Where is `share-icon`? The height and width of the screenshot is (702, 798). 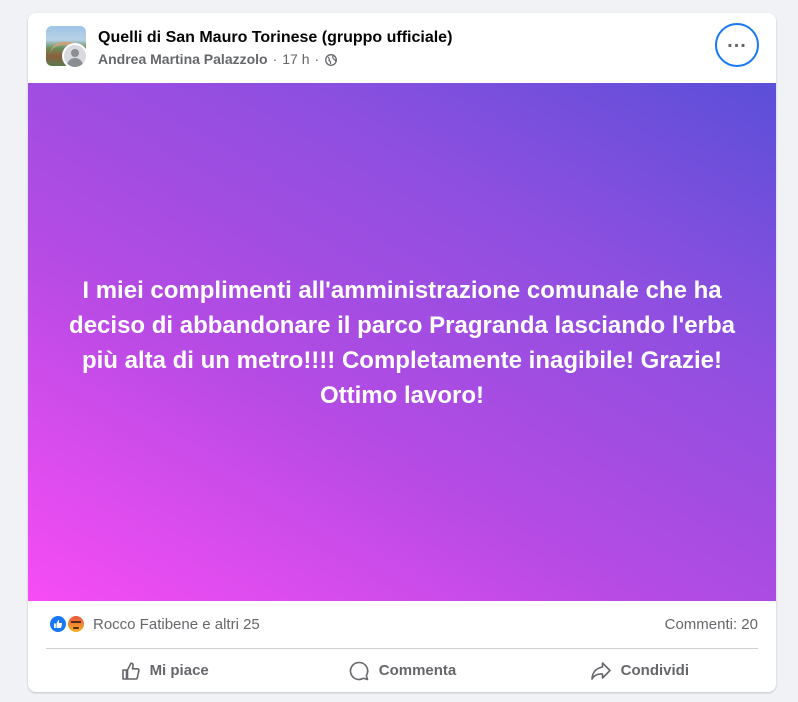 share-icon is located at coordinates (600, 670).